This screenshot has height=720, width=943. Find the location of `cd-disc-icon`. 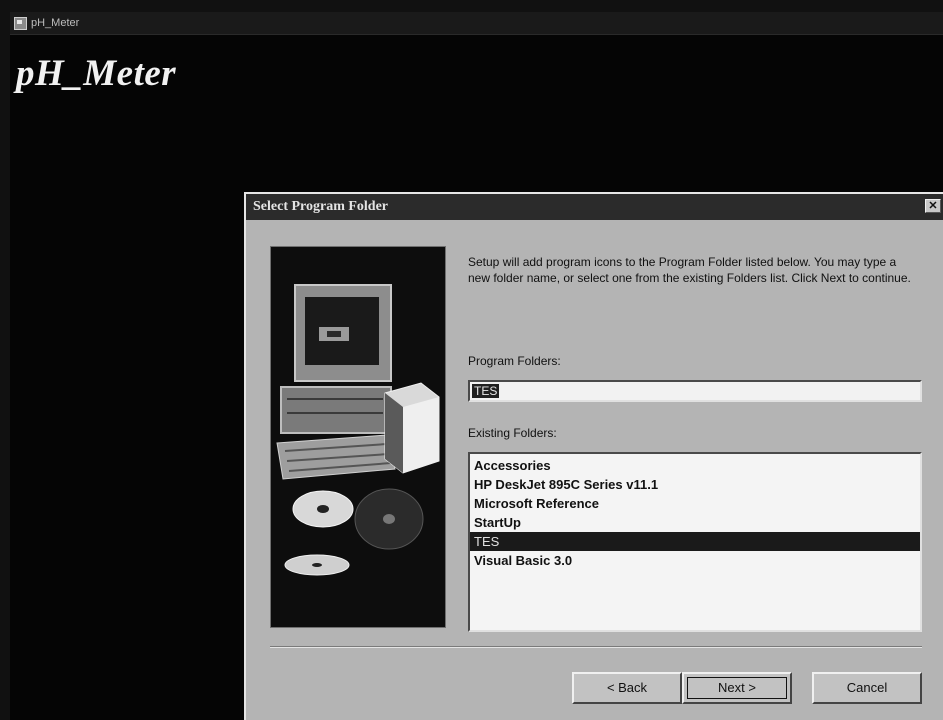

cd-disc-icon is located at coordinates (354, 532).